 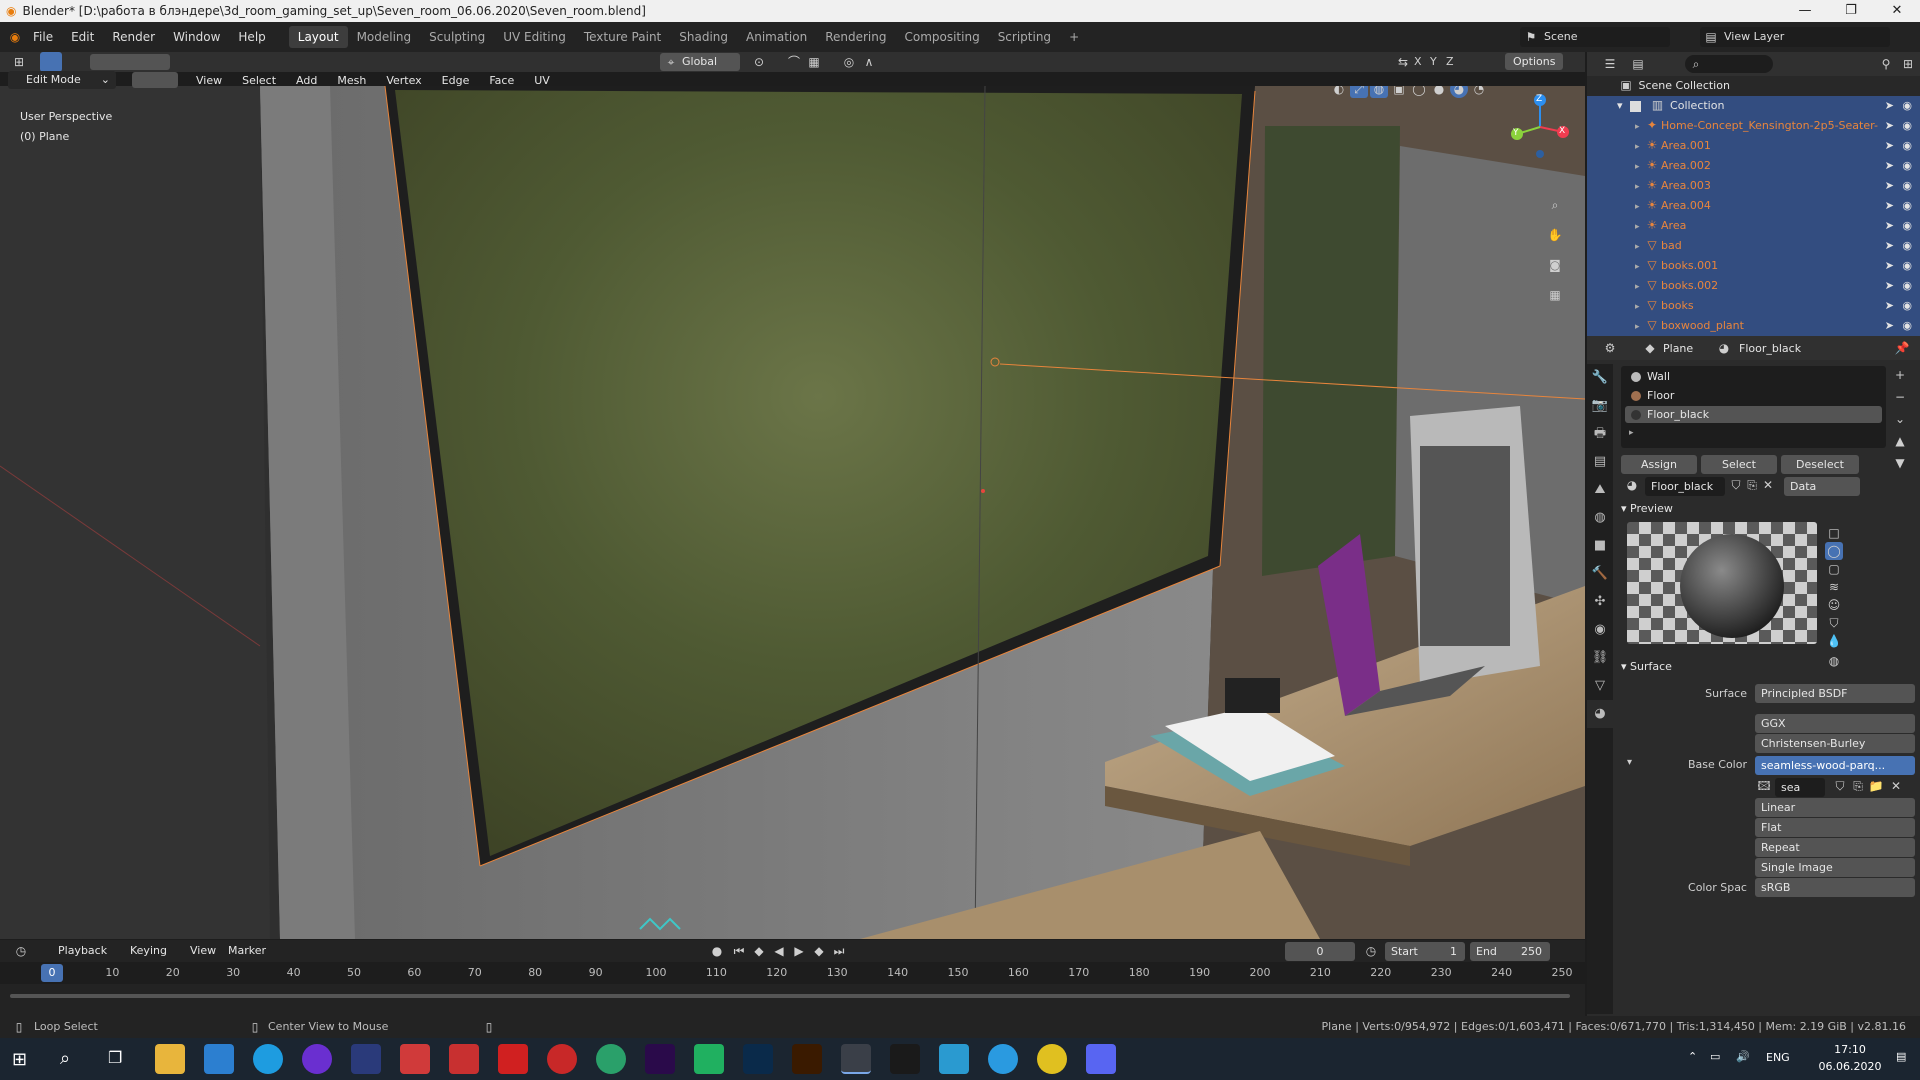 I want to click on menu-render: Render, so click(x=133, y=37).